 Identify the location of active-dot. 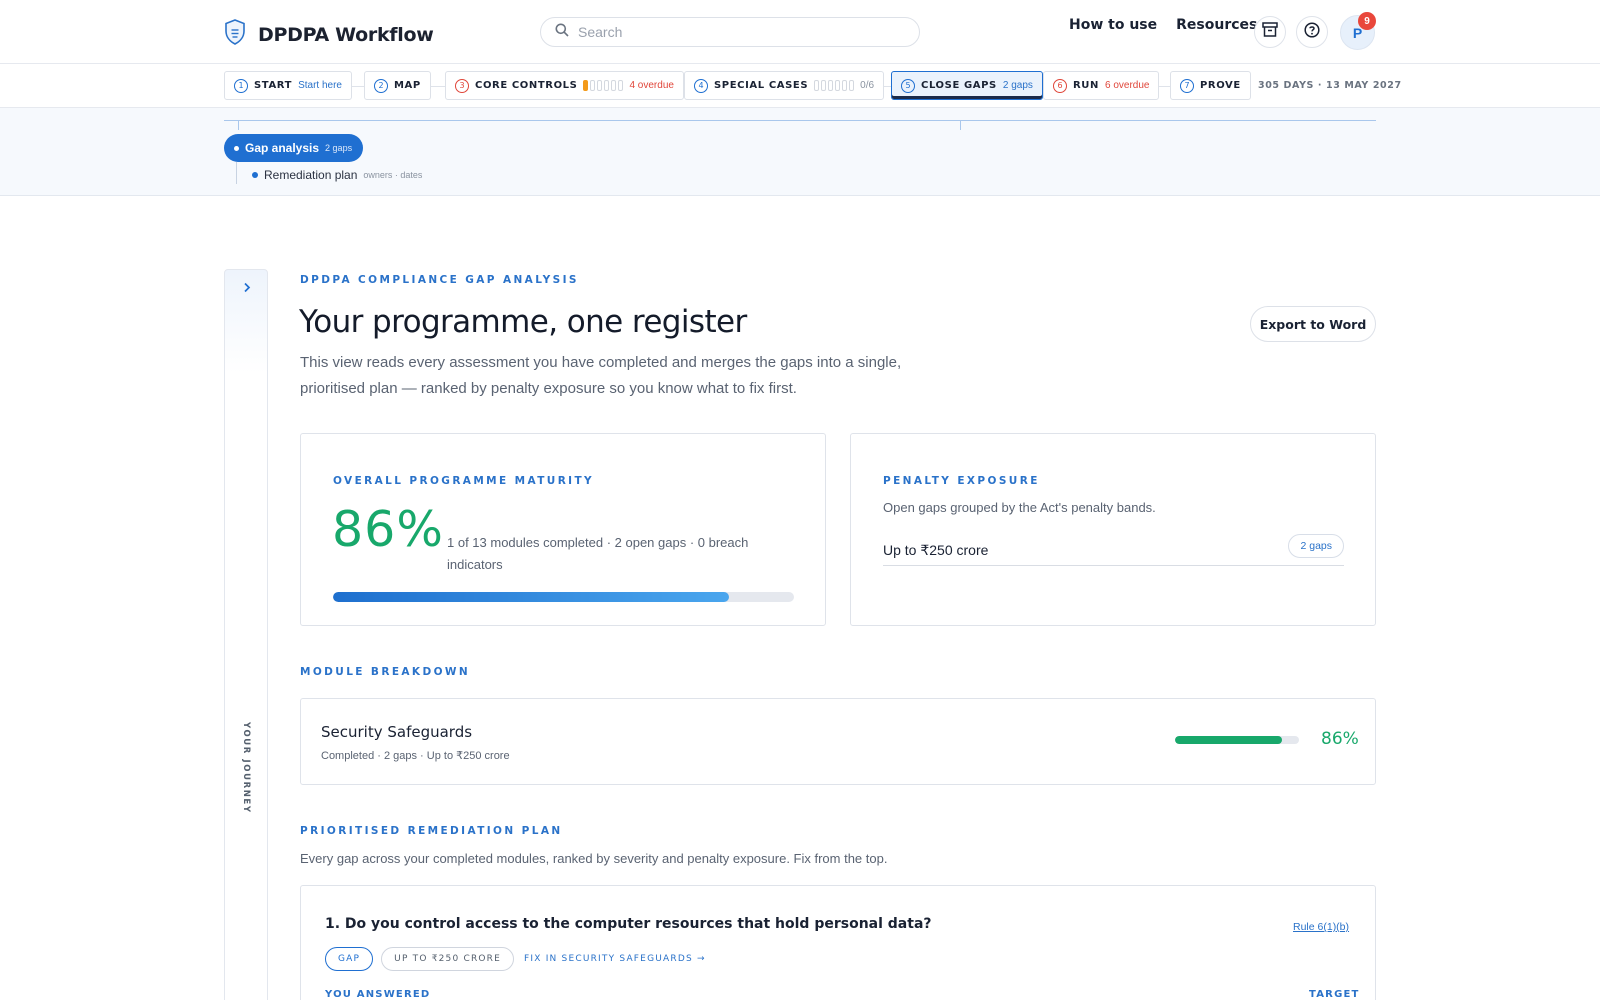
(236, 148).